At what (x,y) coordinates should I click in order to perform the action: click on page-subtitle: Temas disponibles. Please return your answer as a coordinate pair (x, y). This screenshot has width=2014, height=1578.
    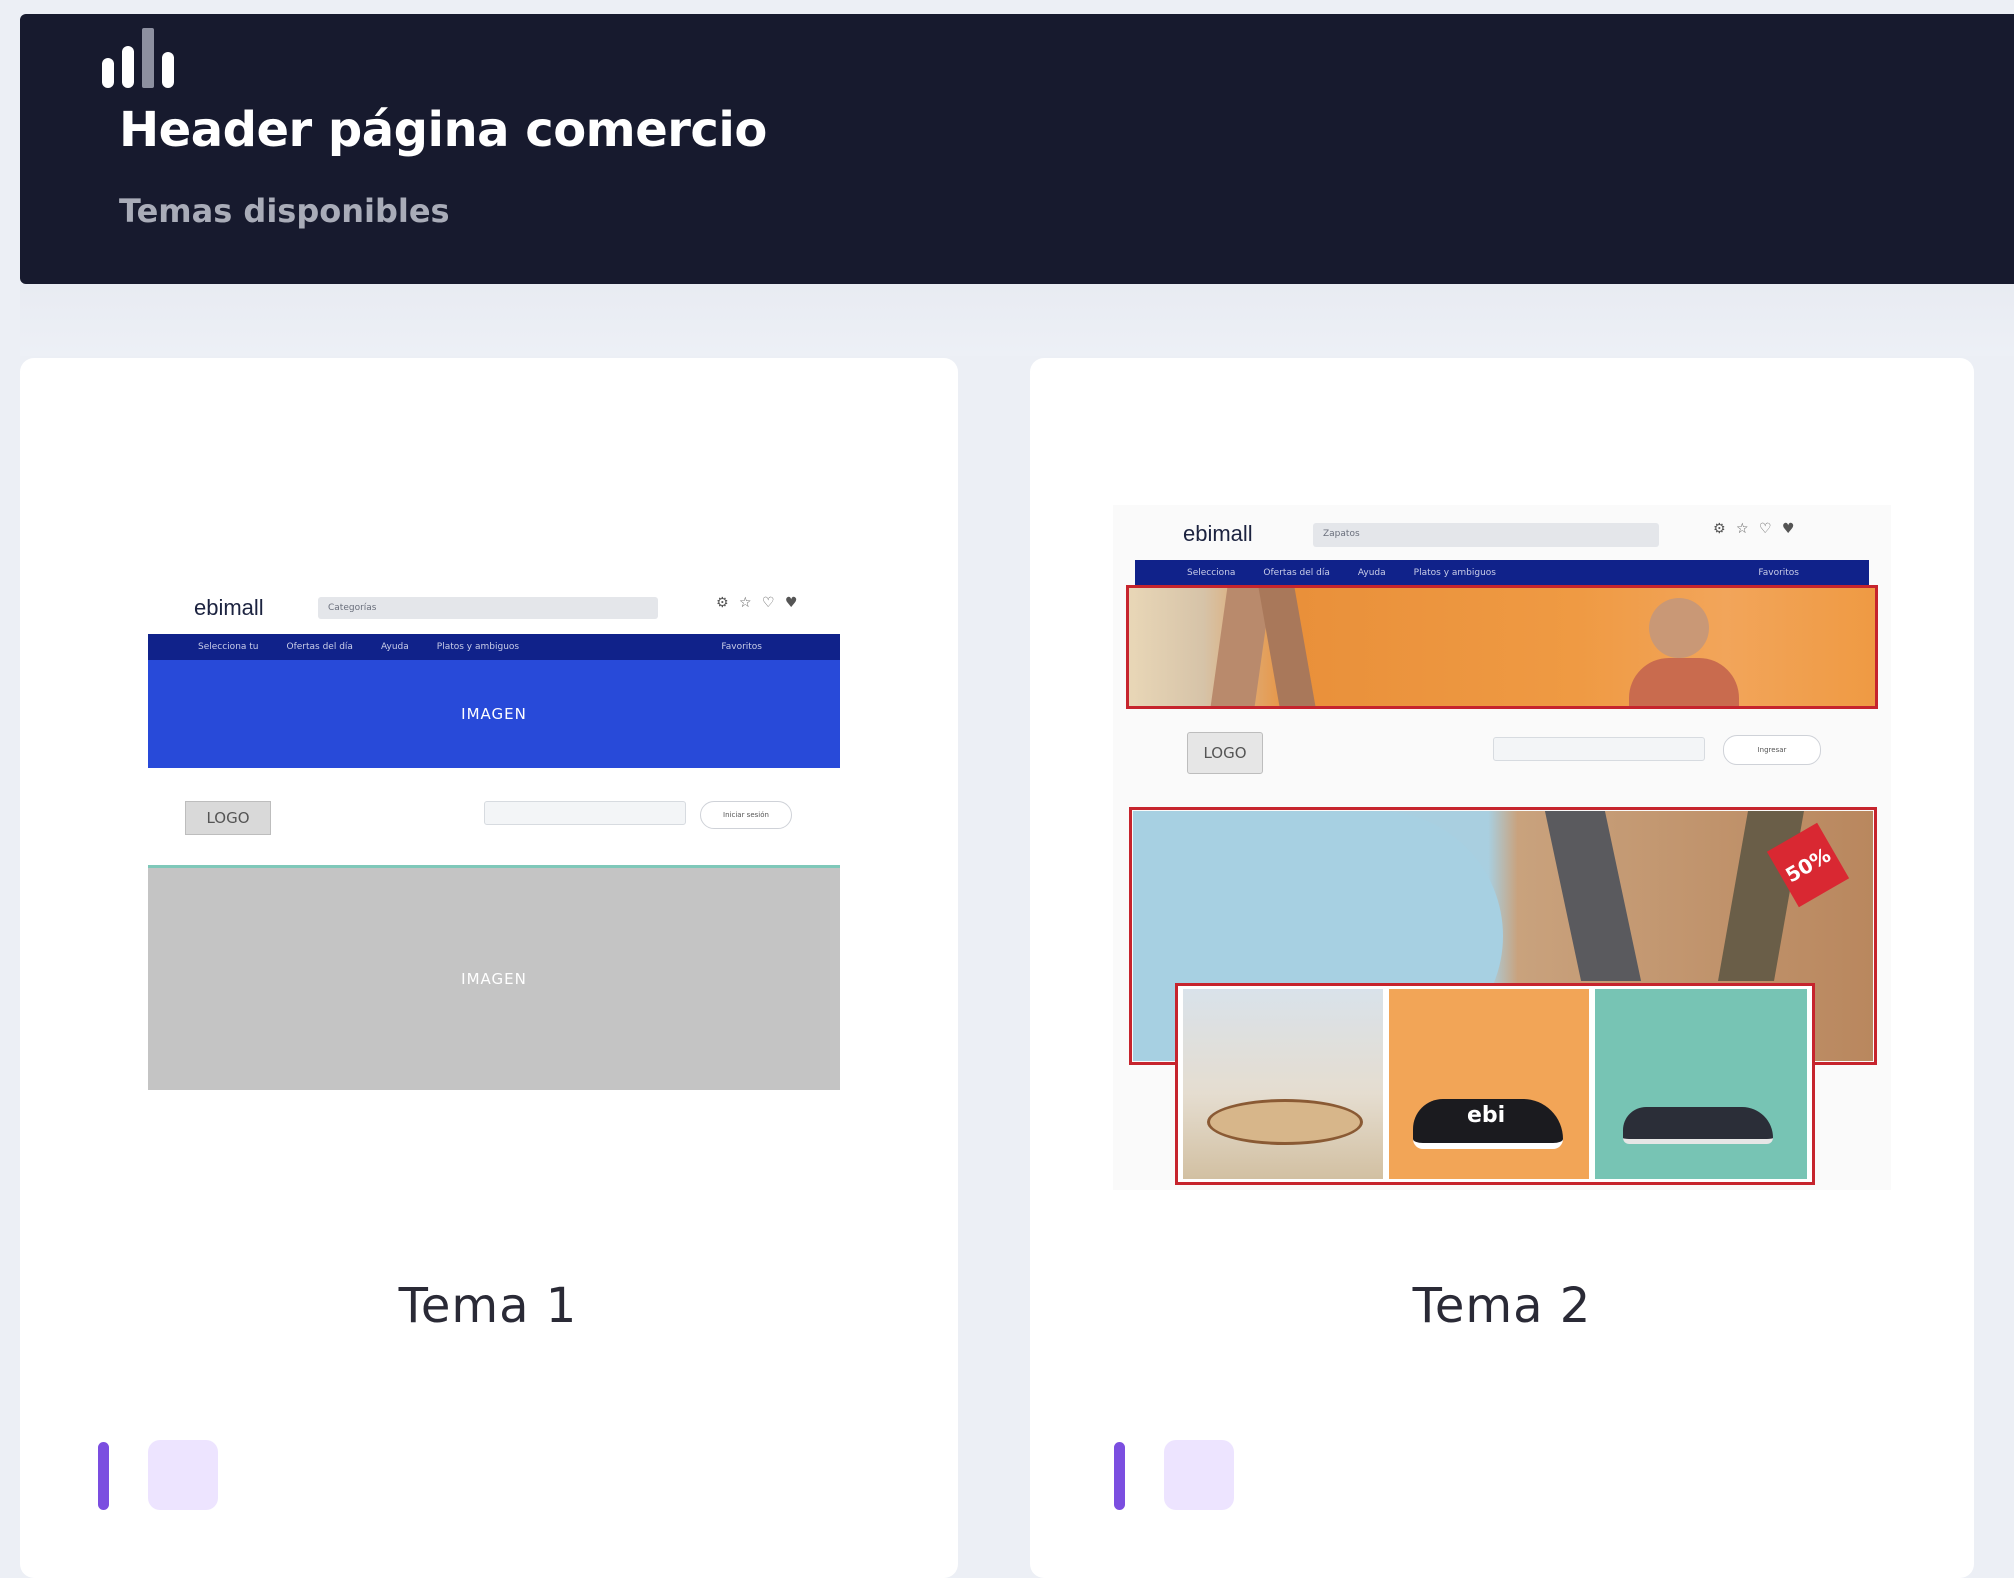
    Looking at the image, I should click on (284, 211).